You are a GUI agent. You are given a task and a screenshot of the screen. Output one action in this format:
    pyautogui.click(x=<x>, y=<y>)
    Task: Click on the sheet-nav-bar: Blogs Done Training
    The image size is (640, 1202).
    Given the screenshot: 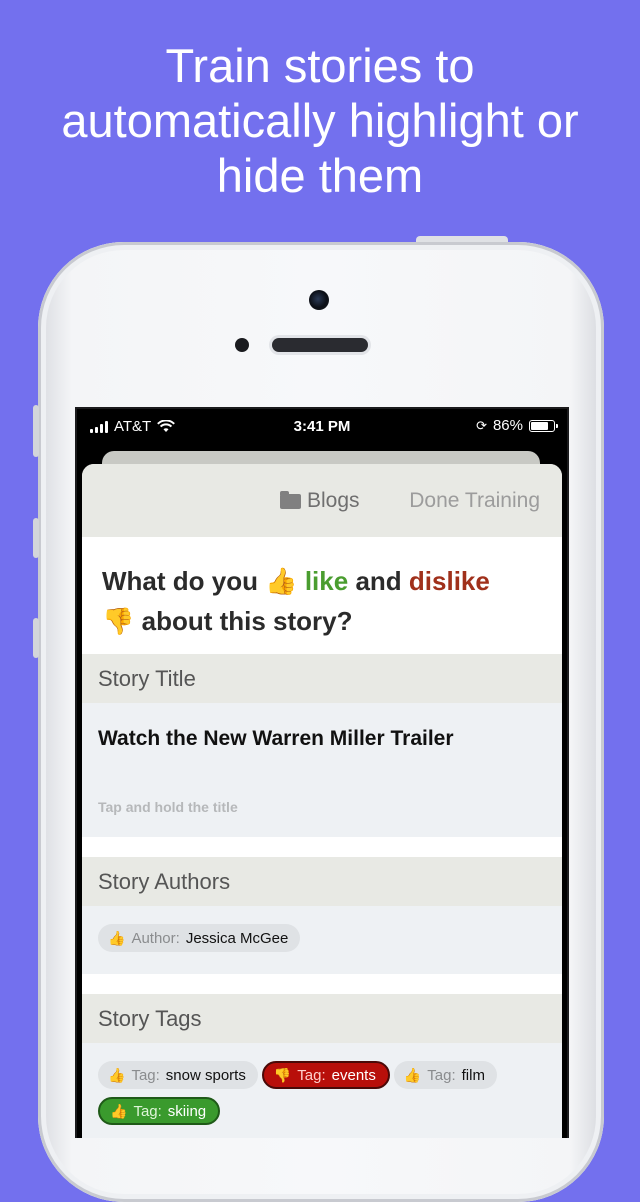 What is the action you would take?
    pyautogui.click(x=322, y=500)
    